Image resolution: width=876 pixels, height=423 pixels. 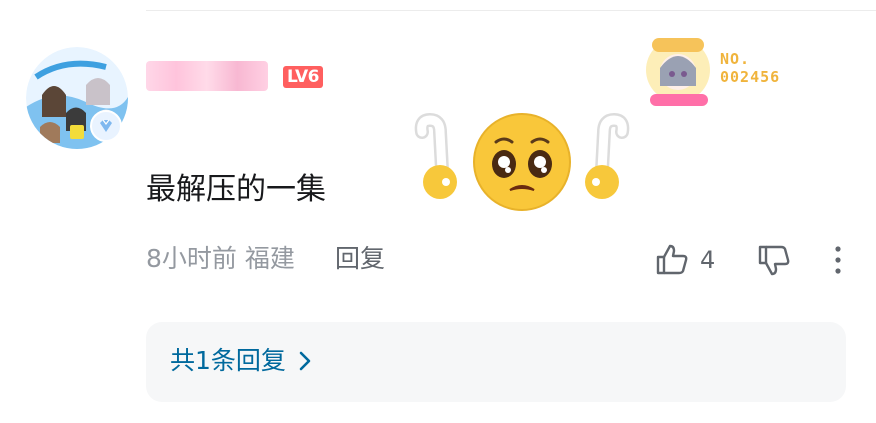 What do you see at coordinates (303, 77) in the screenshot?
I see `level-badge: LV6` at bounding box center [303, 77].